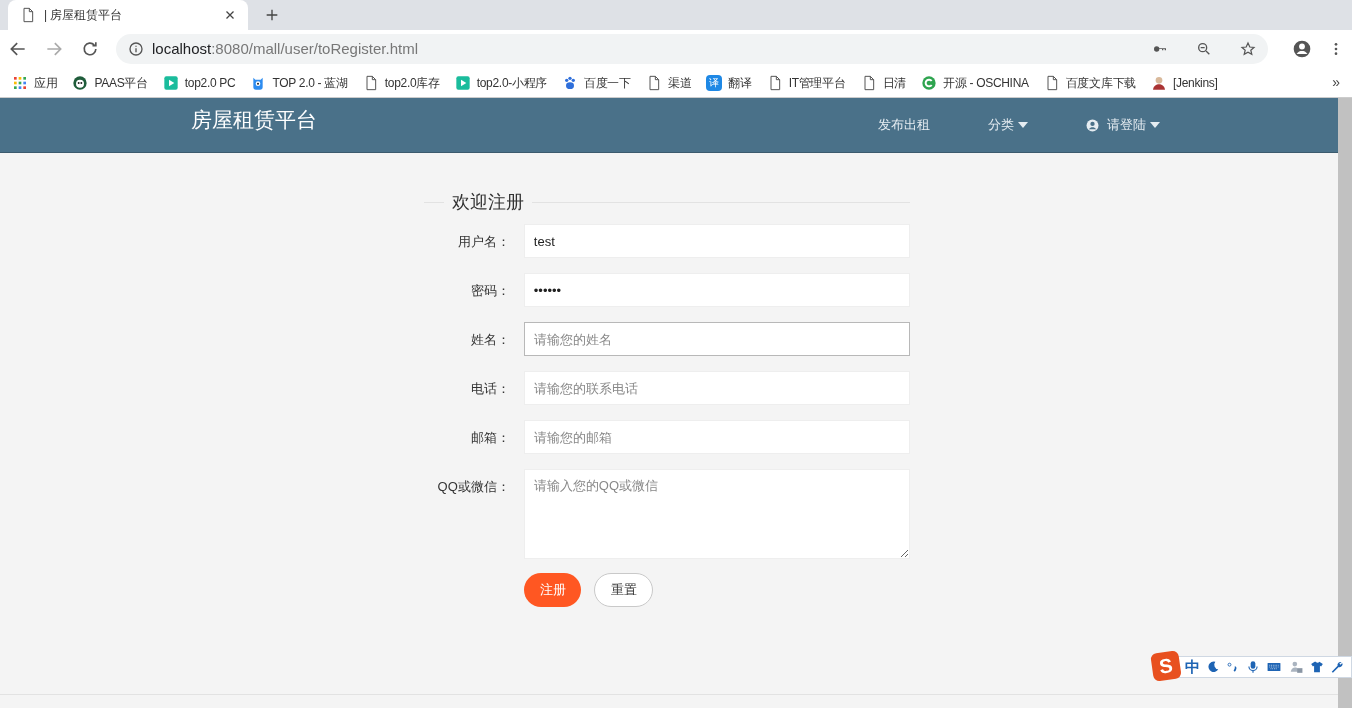 Image resolution: width=1352 pixels, height=708 pixels. Describe the element at coordinates (1123, 125) in the screenshot. I see `nav-dropdown: 请登陆` at that location.